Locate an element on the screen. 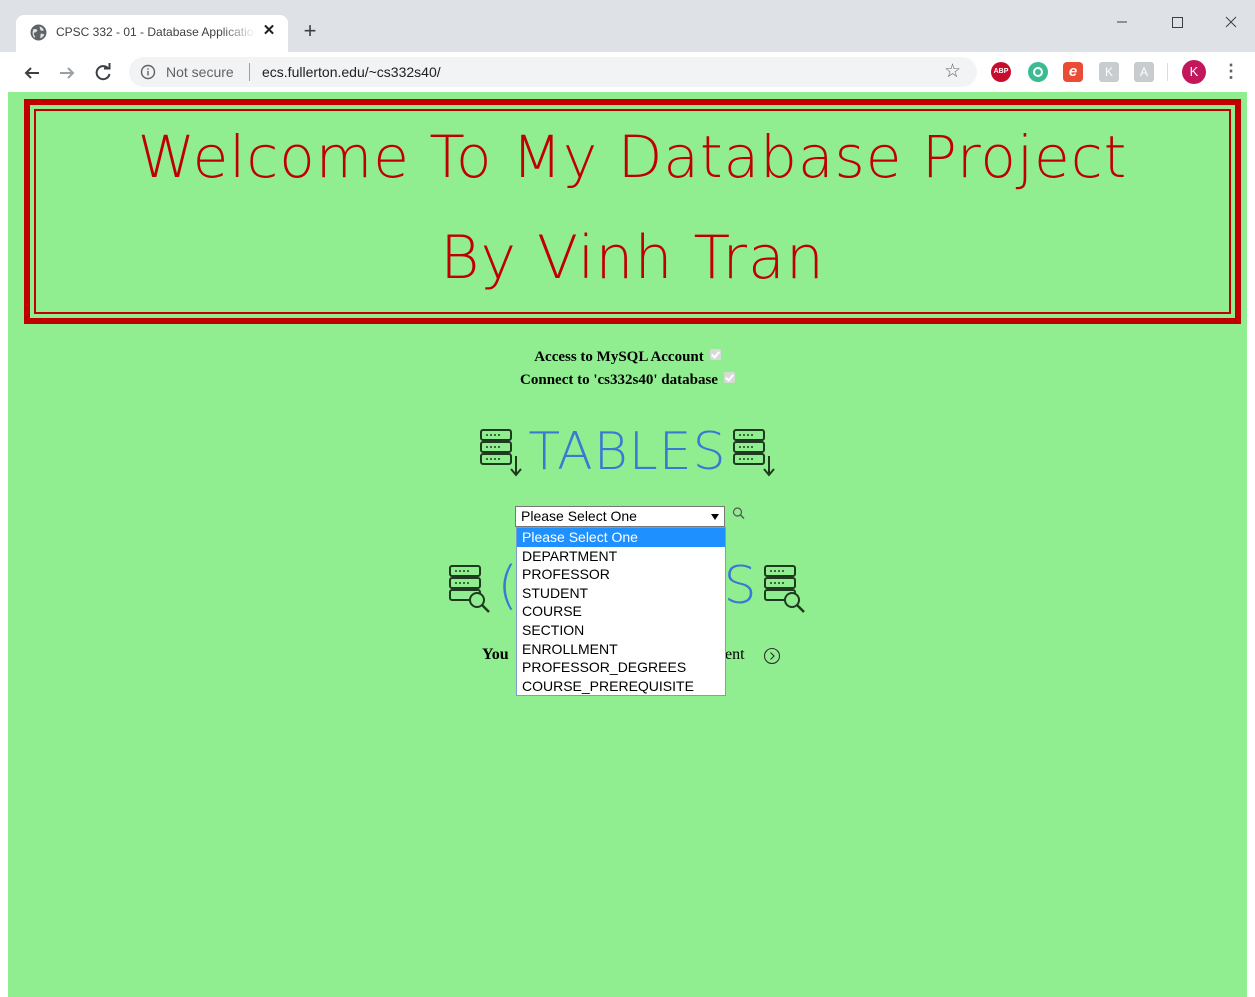 The image size is (1255, 997). dropdown-option: PROFESSOR_DEGREES is located at coordinates (621, 667).